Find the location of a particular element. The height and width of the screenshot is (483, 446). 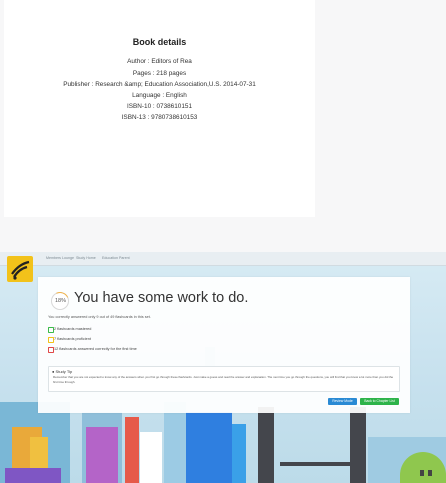

book-author: Author : Editors of Rea is located at coordinates (159, 61).